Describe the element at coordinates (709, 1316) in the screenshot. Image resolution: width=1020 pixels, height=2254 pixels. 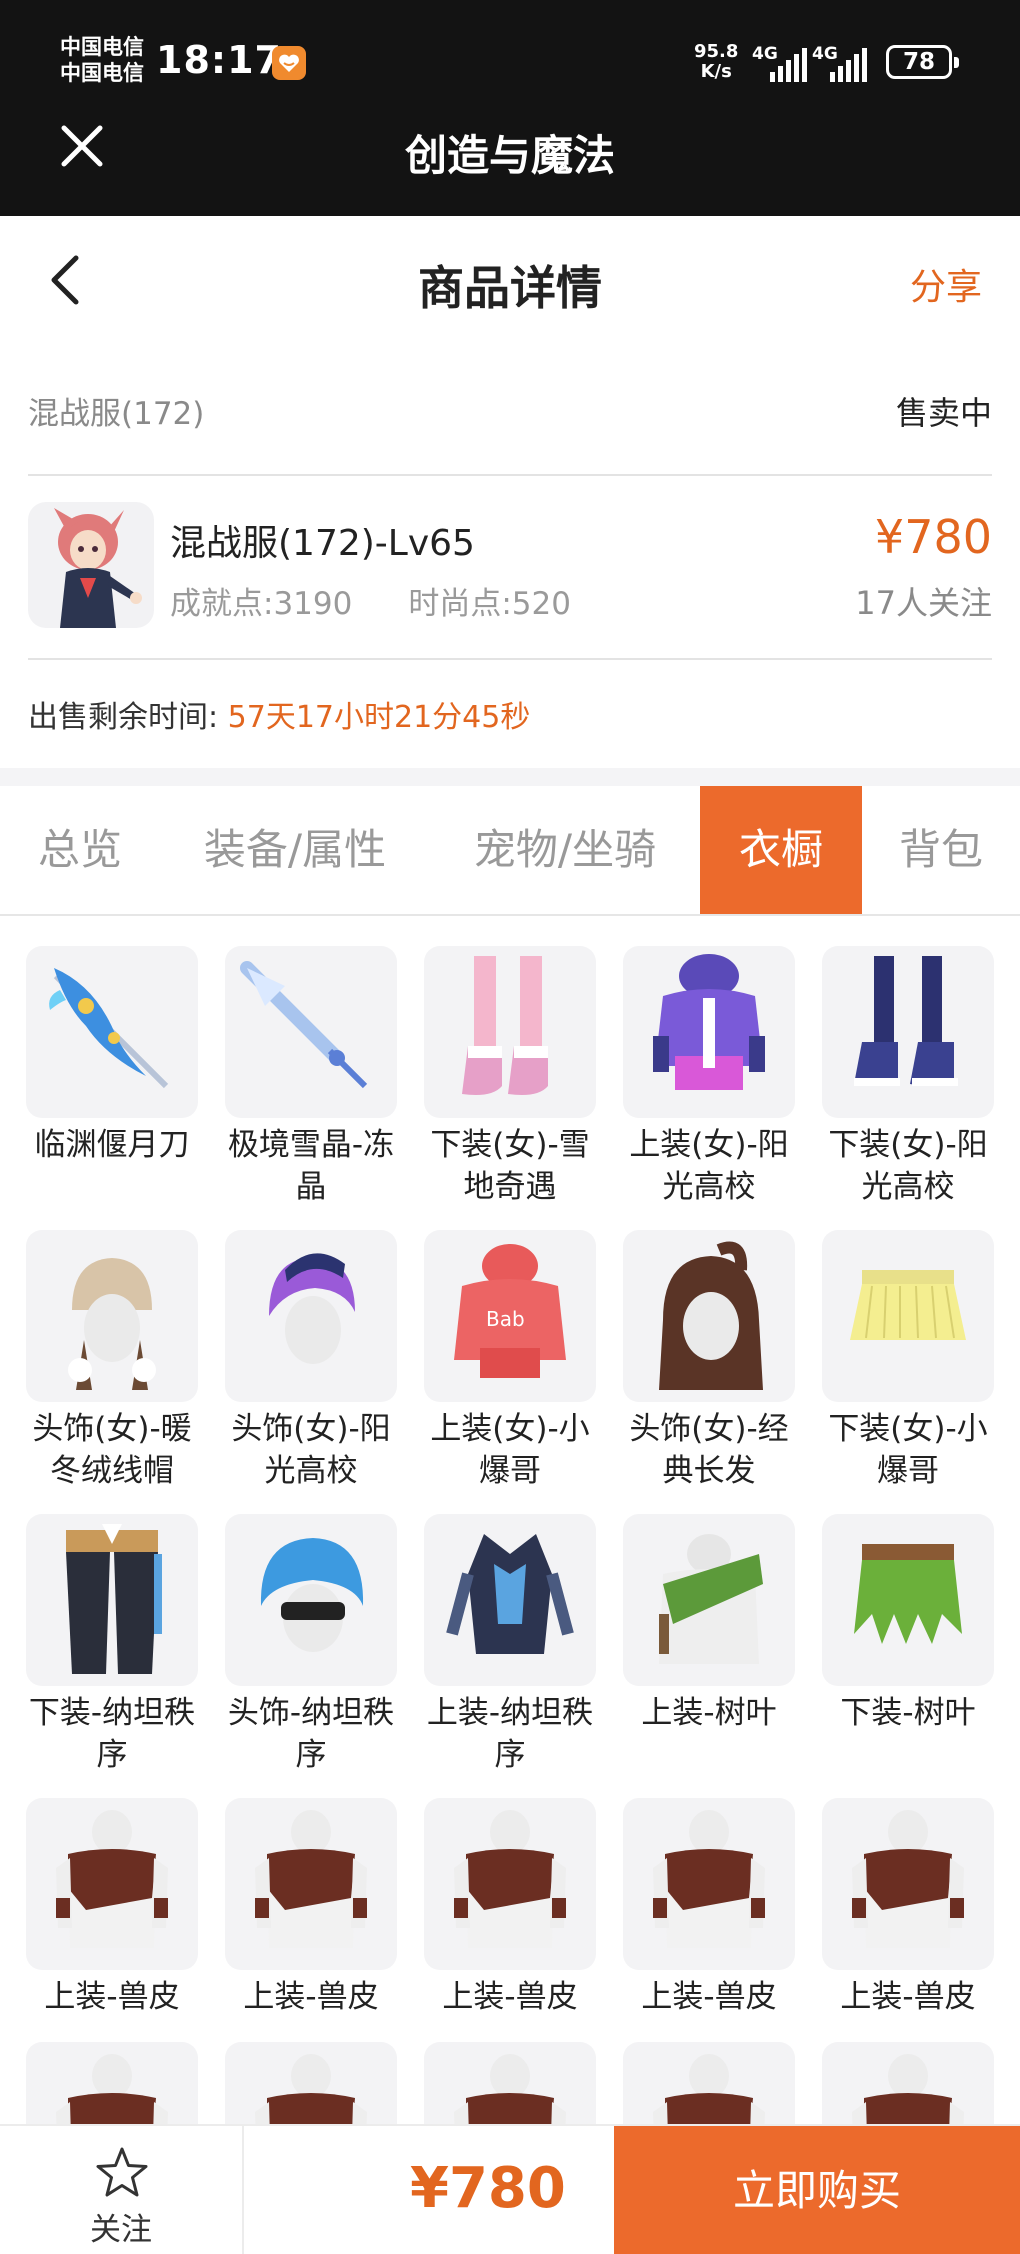
I see `long-hair-icon` at that location.